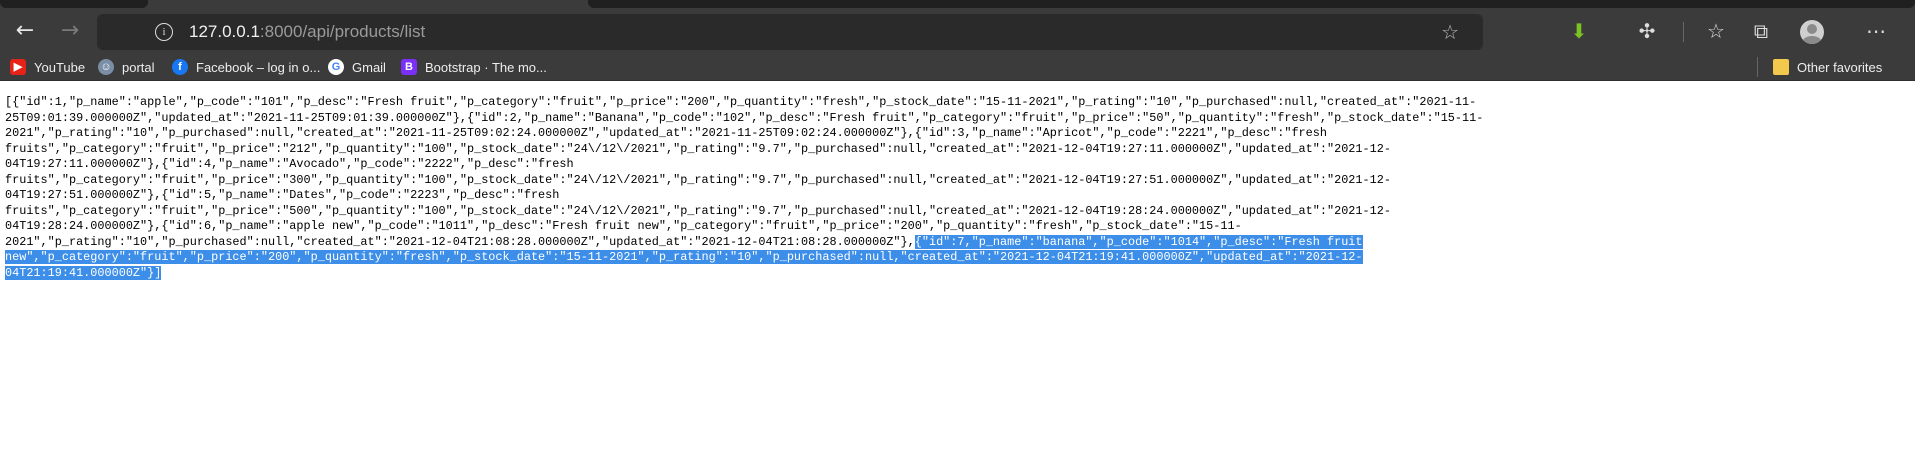 The height and width of the screenshot is (472, 1915). Describe the element at coordinates (1647, 31) in the screenshot. I see `extensions-icon: ✣` at that location.